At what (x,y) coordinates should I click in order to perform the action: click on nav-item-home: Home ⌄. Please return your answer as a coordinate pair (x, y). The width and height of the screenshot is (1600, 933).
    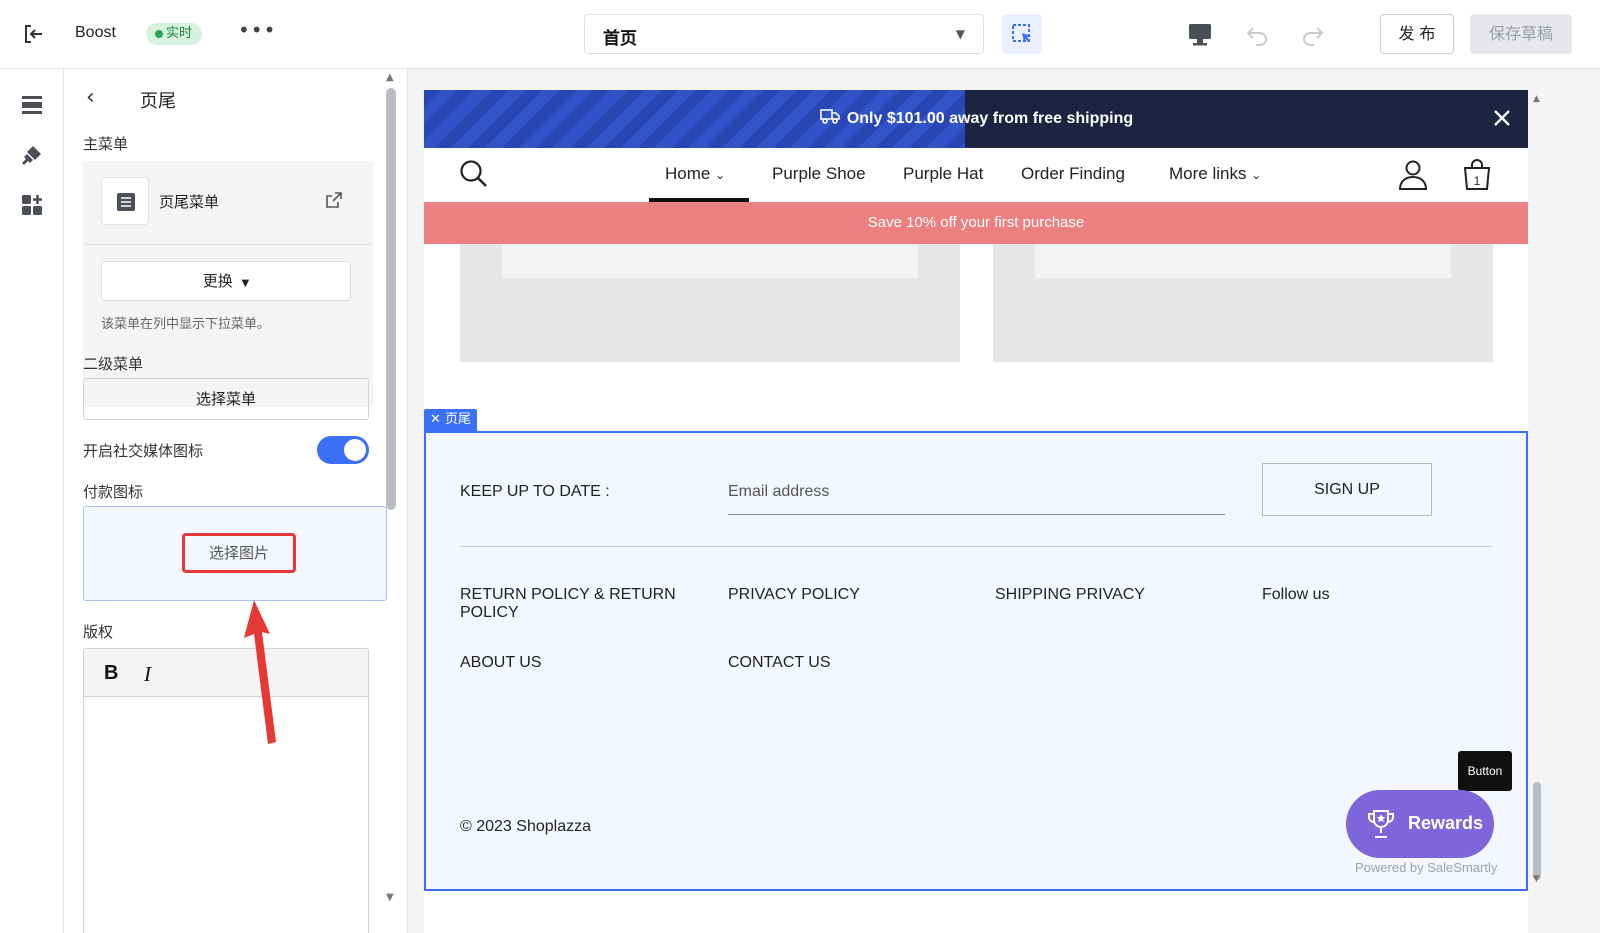
    Looking at the image, I should click on (695, 174).